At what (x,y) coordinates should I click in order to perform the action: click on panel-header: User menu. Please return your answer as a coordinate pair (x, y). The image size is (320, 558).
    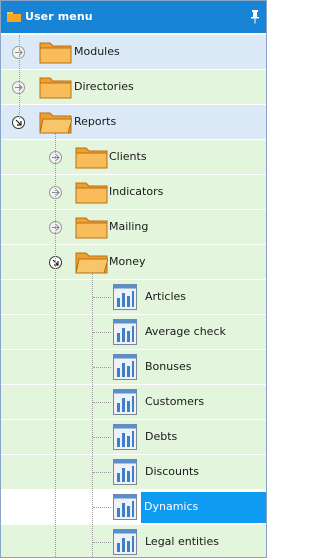
    Looking at the image, I should click on (133, 17).